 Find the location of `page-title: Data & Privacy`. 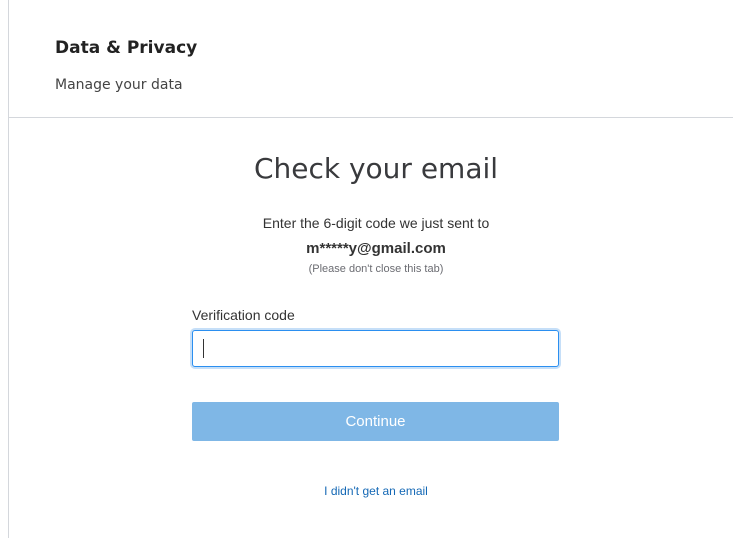

page-title: Data & Privacy is located at coordinates (126, 48).